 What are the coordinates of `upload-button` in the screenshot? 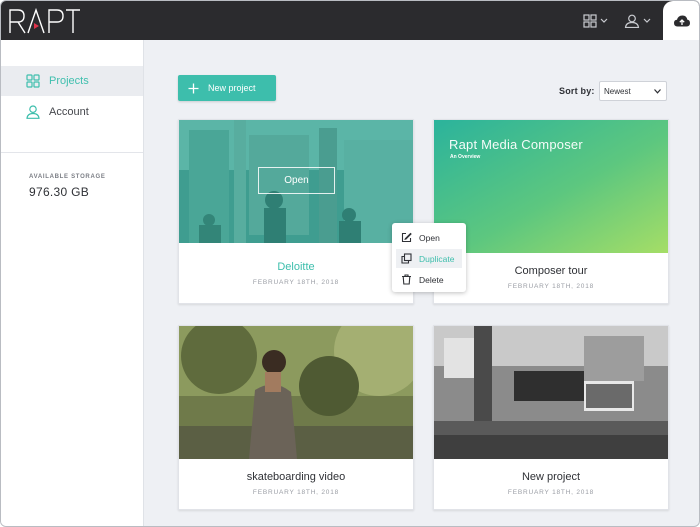 It's located at (681, 20).